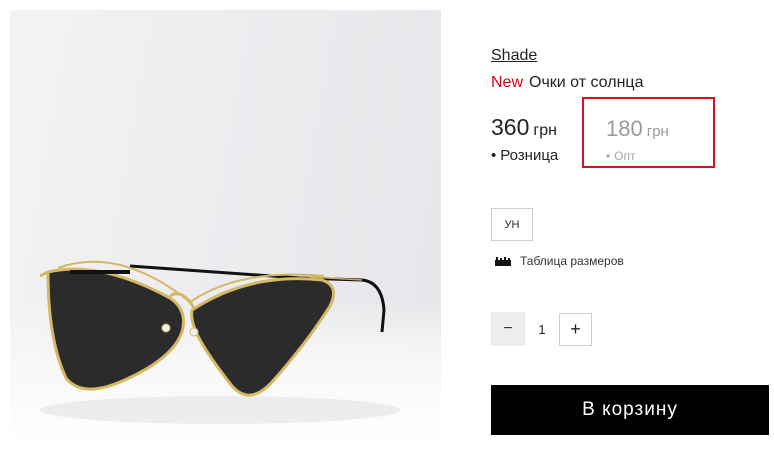  I want to click on wholesale-price: 180 грн, so click(637, 129).